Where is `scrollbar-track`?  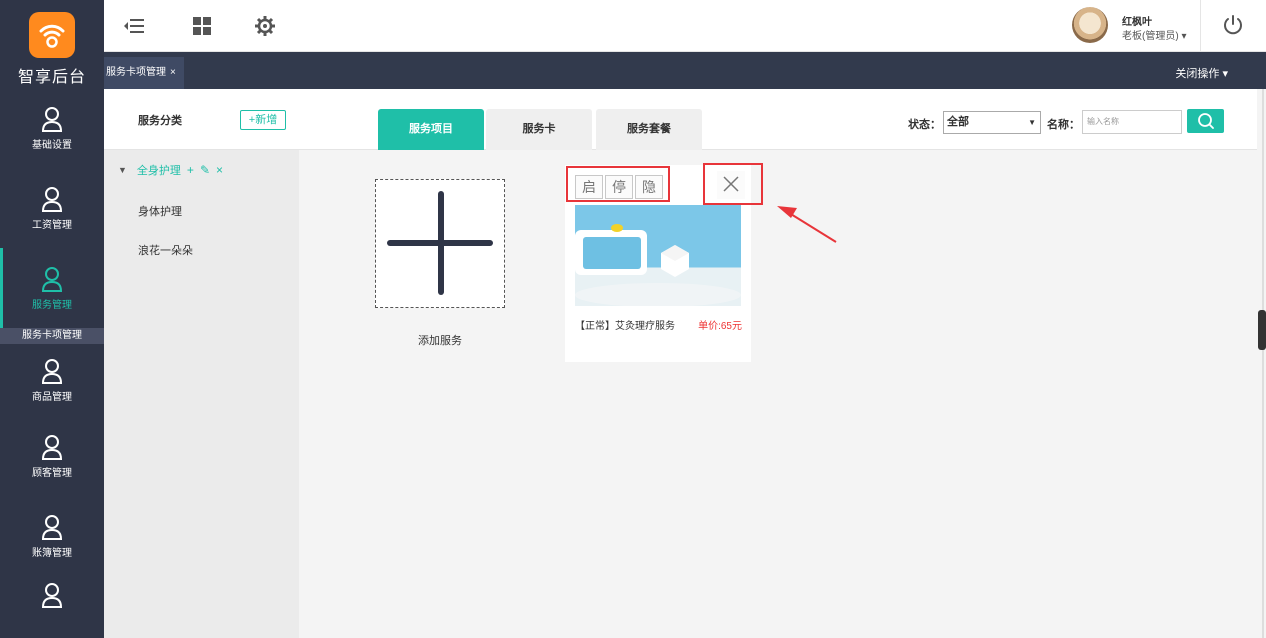
scrollbar-track is located at coordinates (1263, 363).